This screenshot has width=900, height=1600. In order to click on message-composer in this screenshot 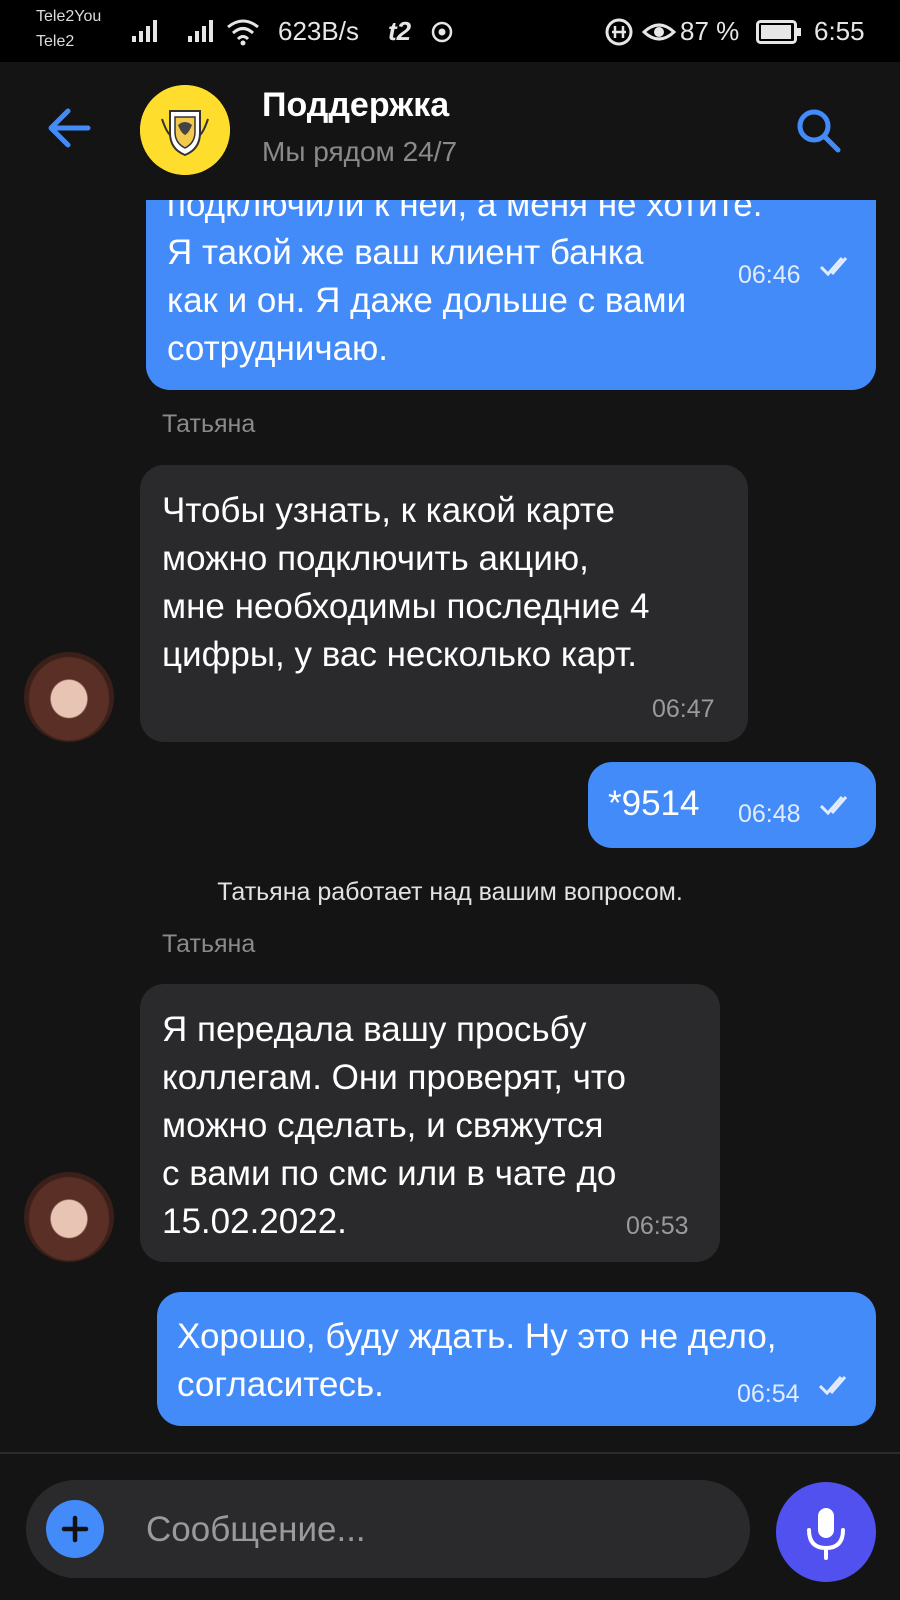, I will do `click(388, 1530)`.